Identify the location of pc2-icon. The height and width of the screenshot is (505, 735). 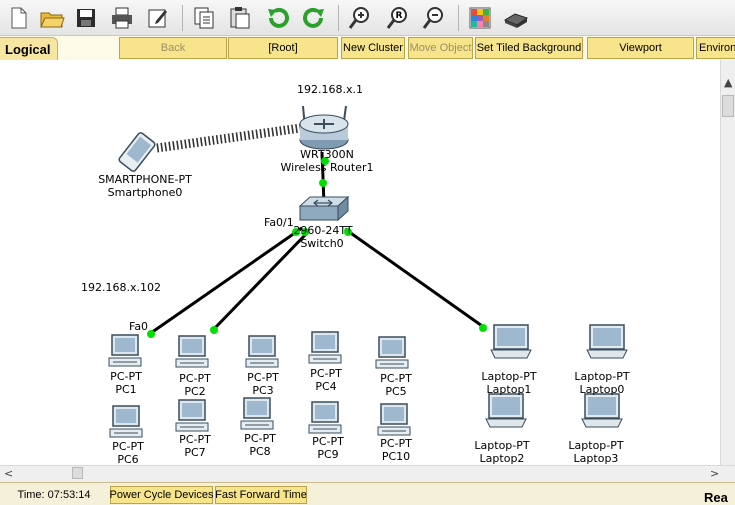
(192, 351).